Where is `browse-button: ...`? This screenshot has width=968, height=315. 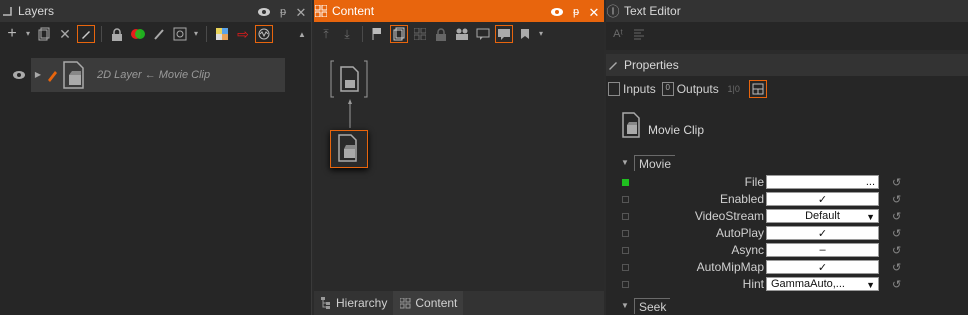
browse-button: ... is located at coordinates (870, 182).